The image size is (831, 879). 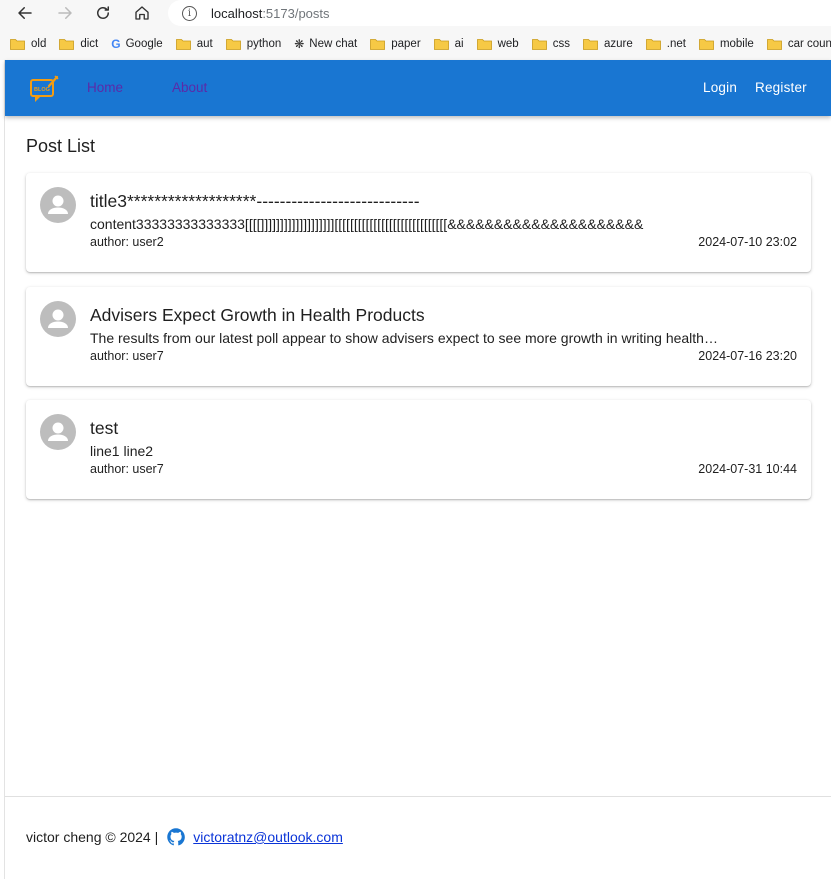 I want to click on bookmark-label: aut, so click(x=204, y=44).